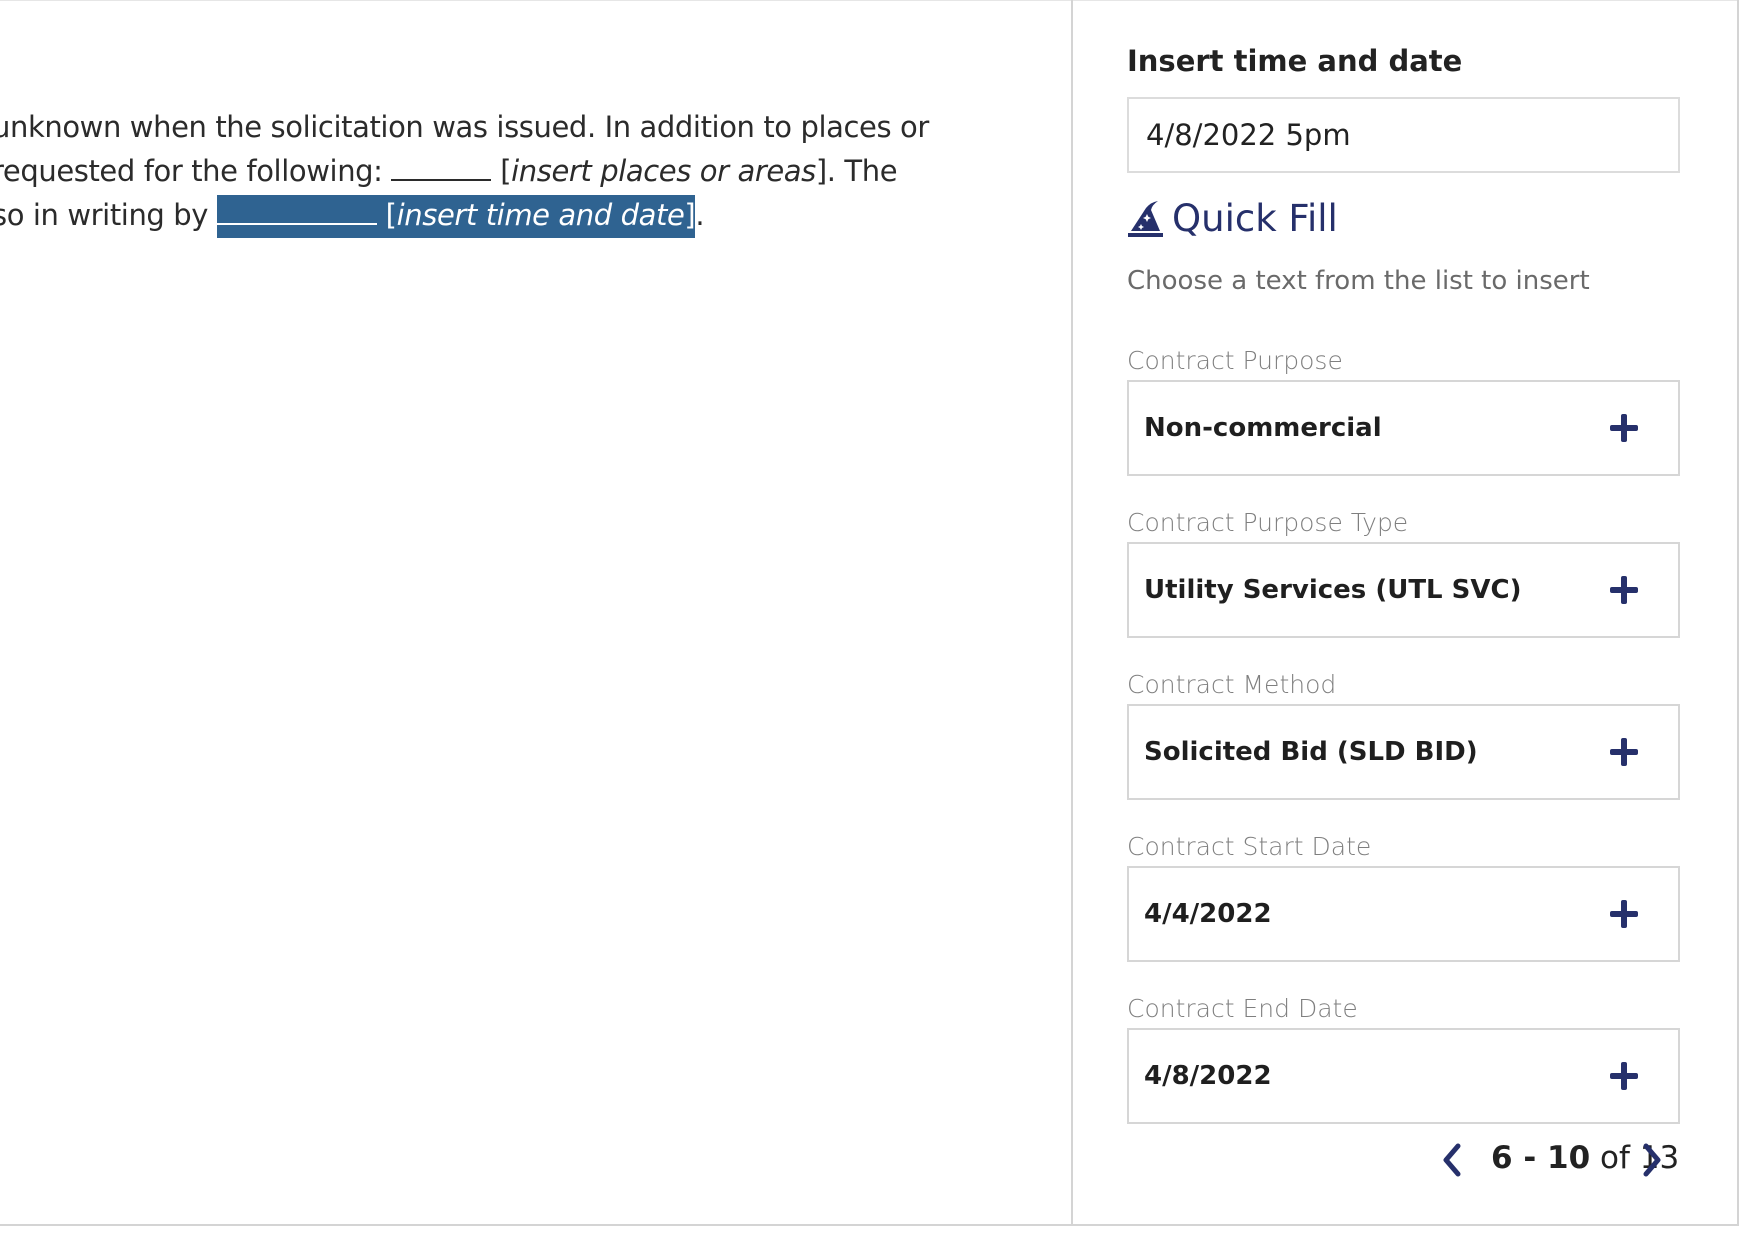 This screenshot has width=1752, height=1250. I want to click on document-text: requested for the following:, so click(196, 171).